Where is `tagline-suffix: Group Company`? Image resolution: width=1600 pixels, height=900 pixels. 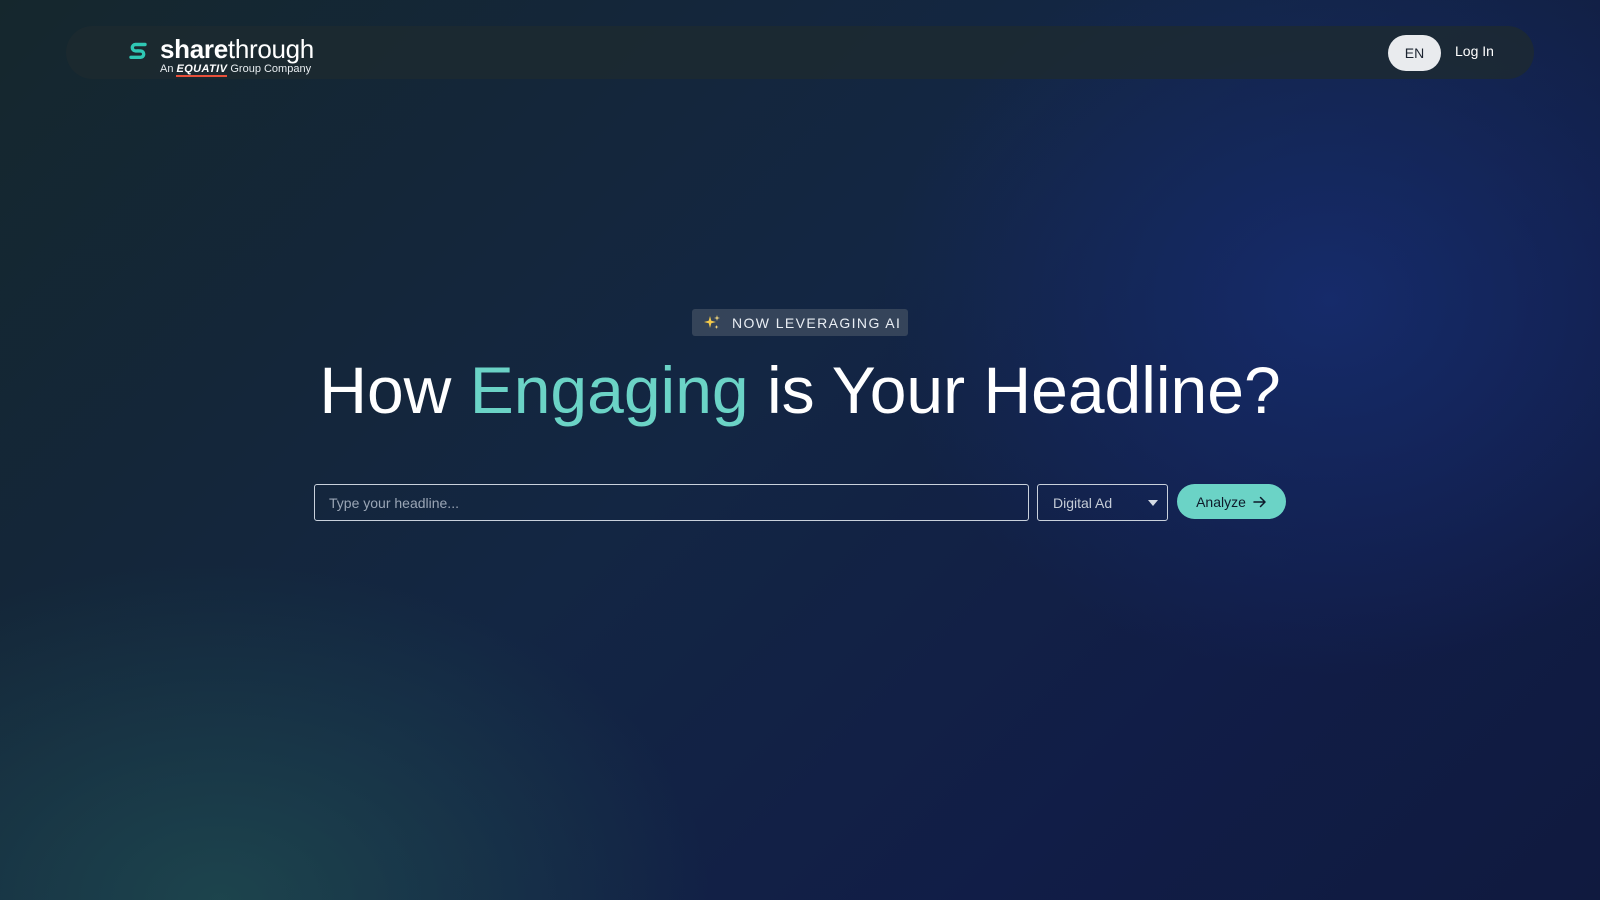 tagline-suffix: Group Company is located at coordinates (271, 69).